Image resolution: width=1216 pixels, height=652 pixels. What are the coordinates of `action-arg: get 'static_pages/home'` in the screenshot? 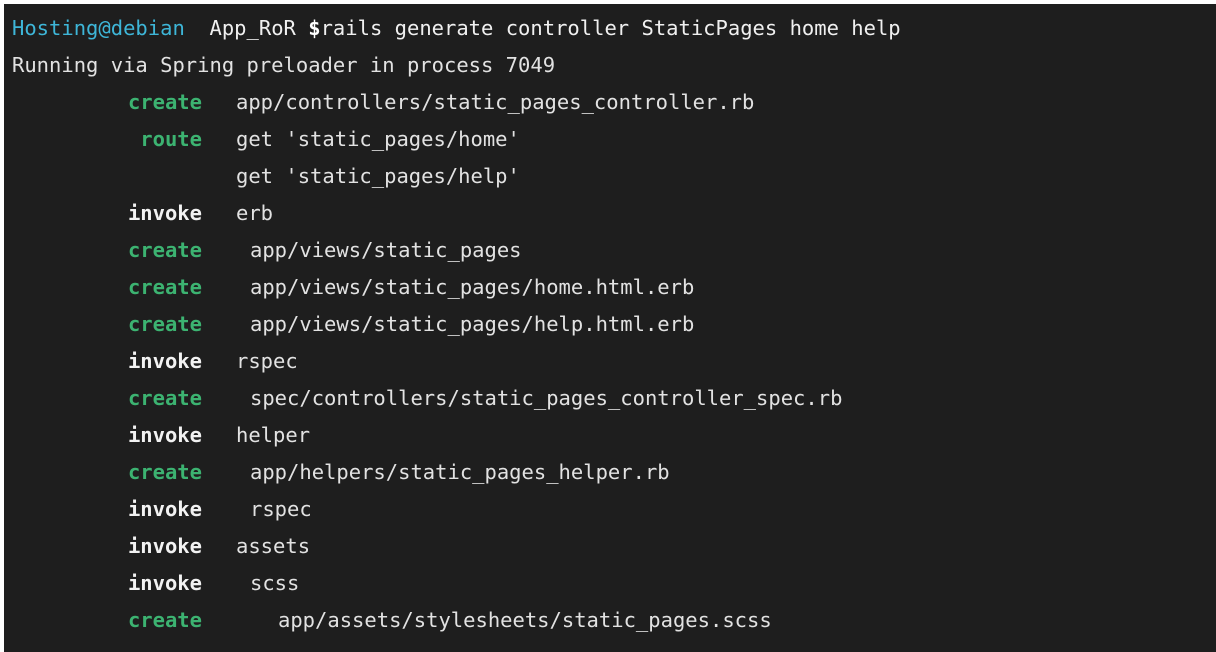 It's located at (378, 139).